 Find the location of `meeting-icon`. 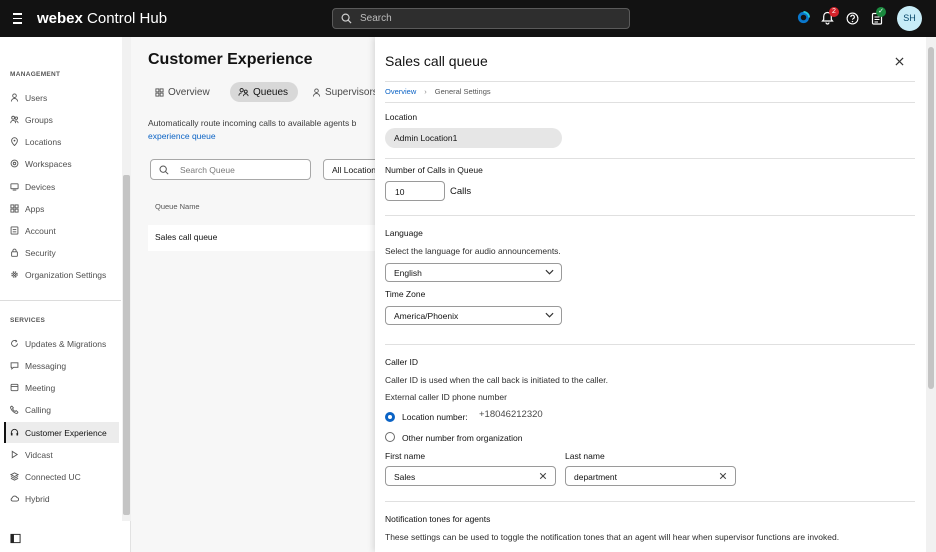

meeting-icon is located at coordinates (14, 387).